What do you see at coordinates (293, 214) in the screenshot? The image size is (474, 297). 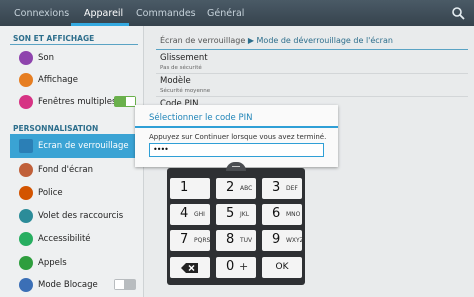 I see `key-letters: MNO` at bounding box center [293, 214].